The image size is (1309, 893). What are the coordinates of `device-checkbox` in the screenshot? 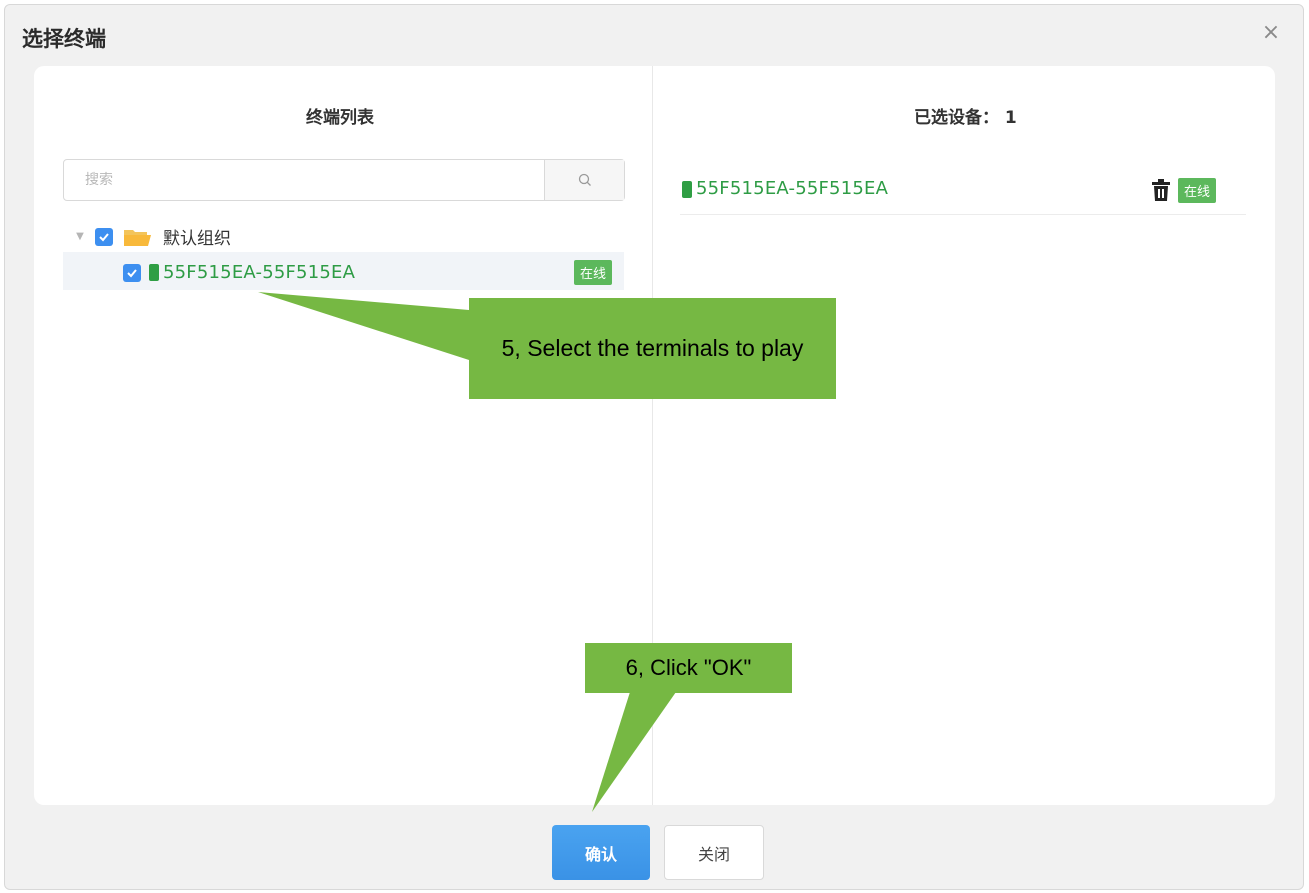 It's located at (132, 272).